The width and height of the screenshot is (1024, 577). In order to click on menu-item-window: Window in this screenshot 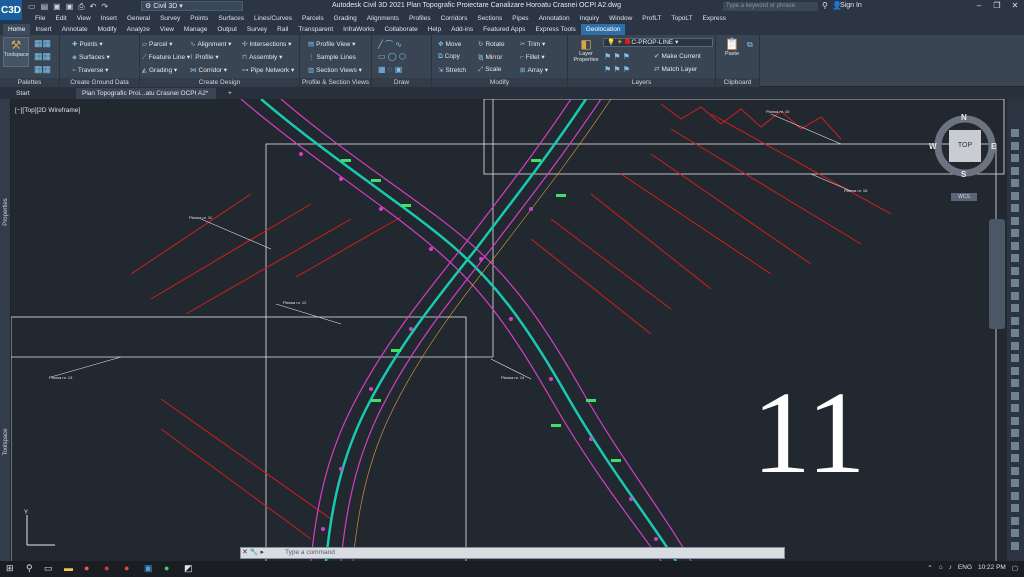, I will do `click(620, 18)`.